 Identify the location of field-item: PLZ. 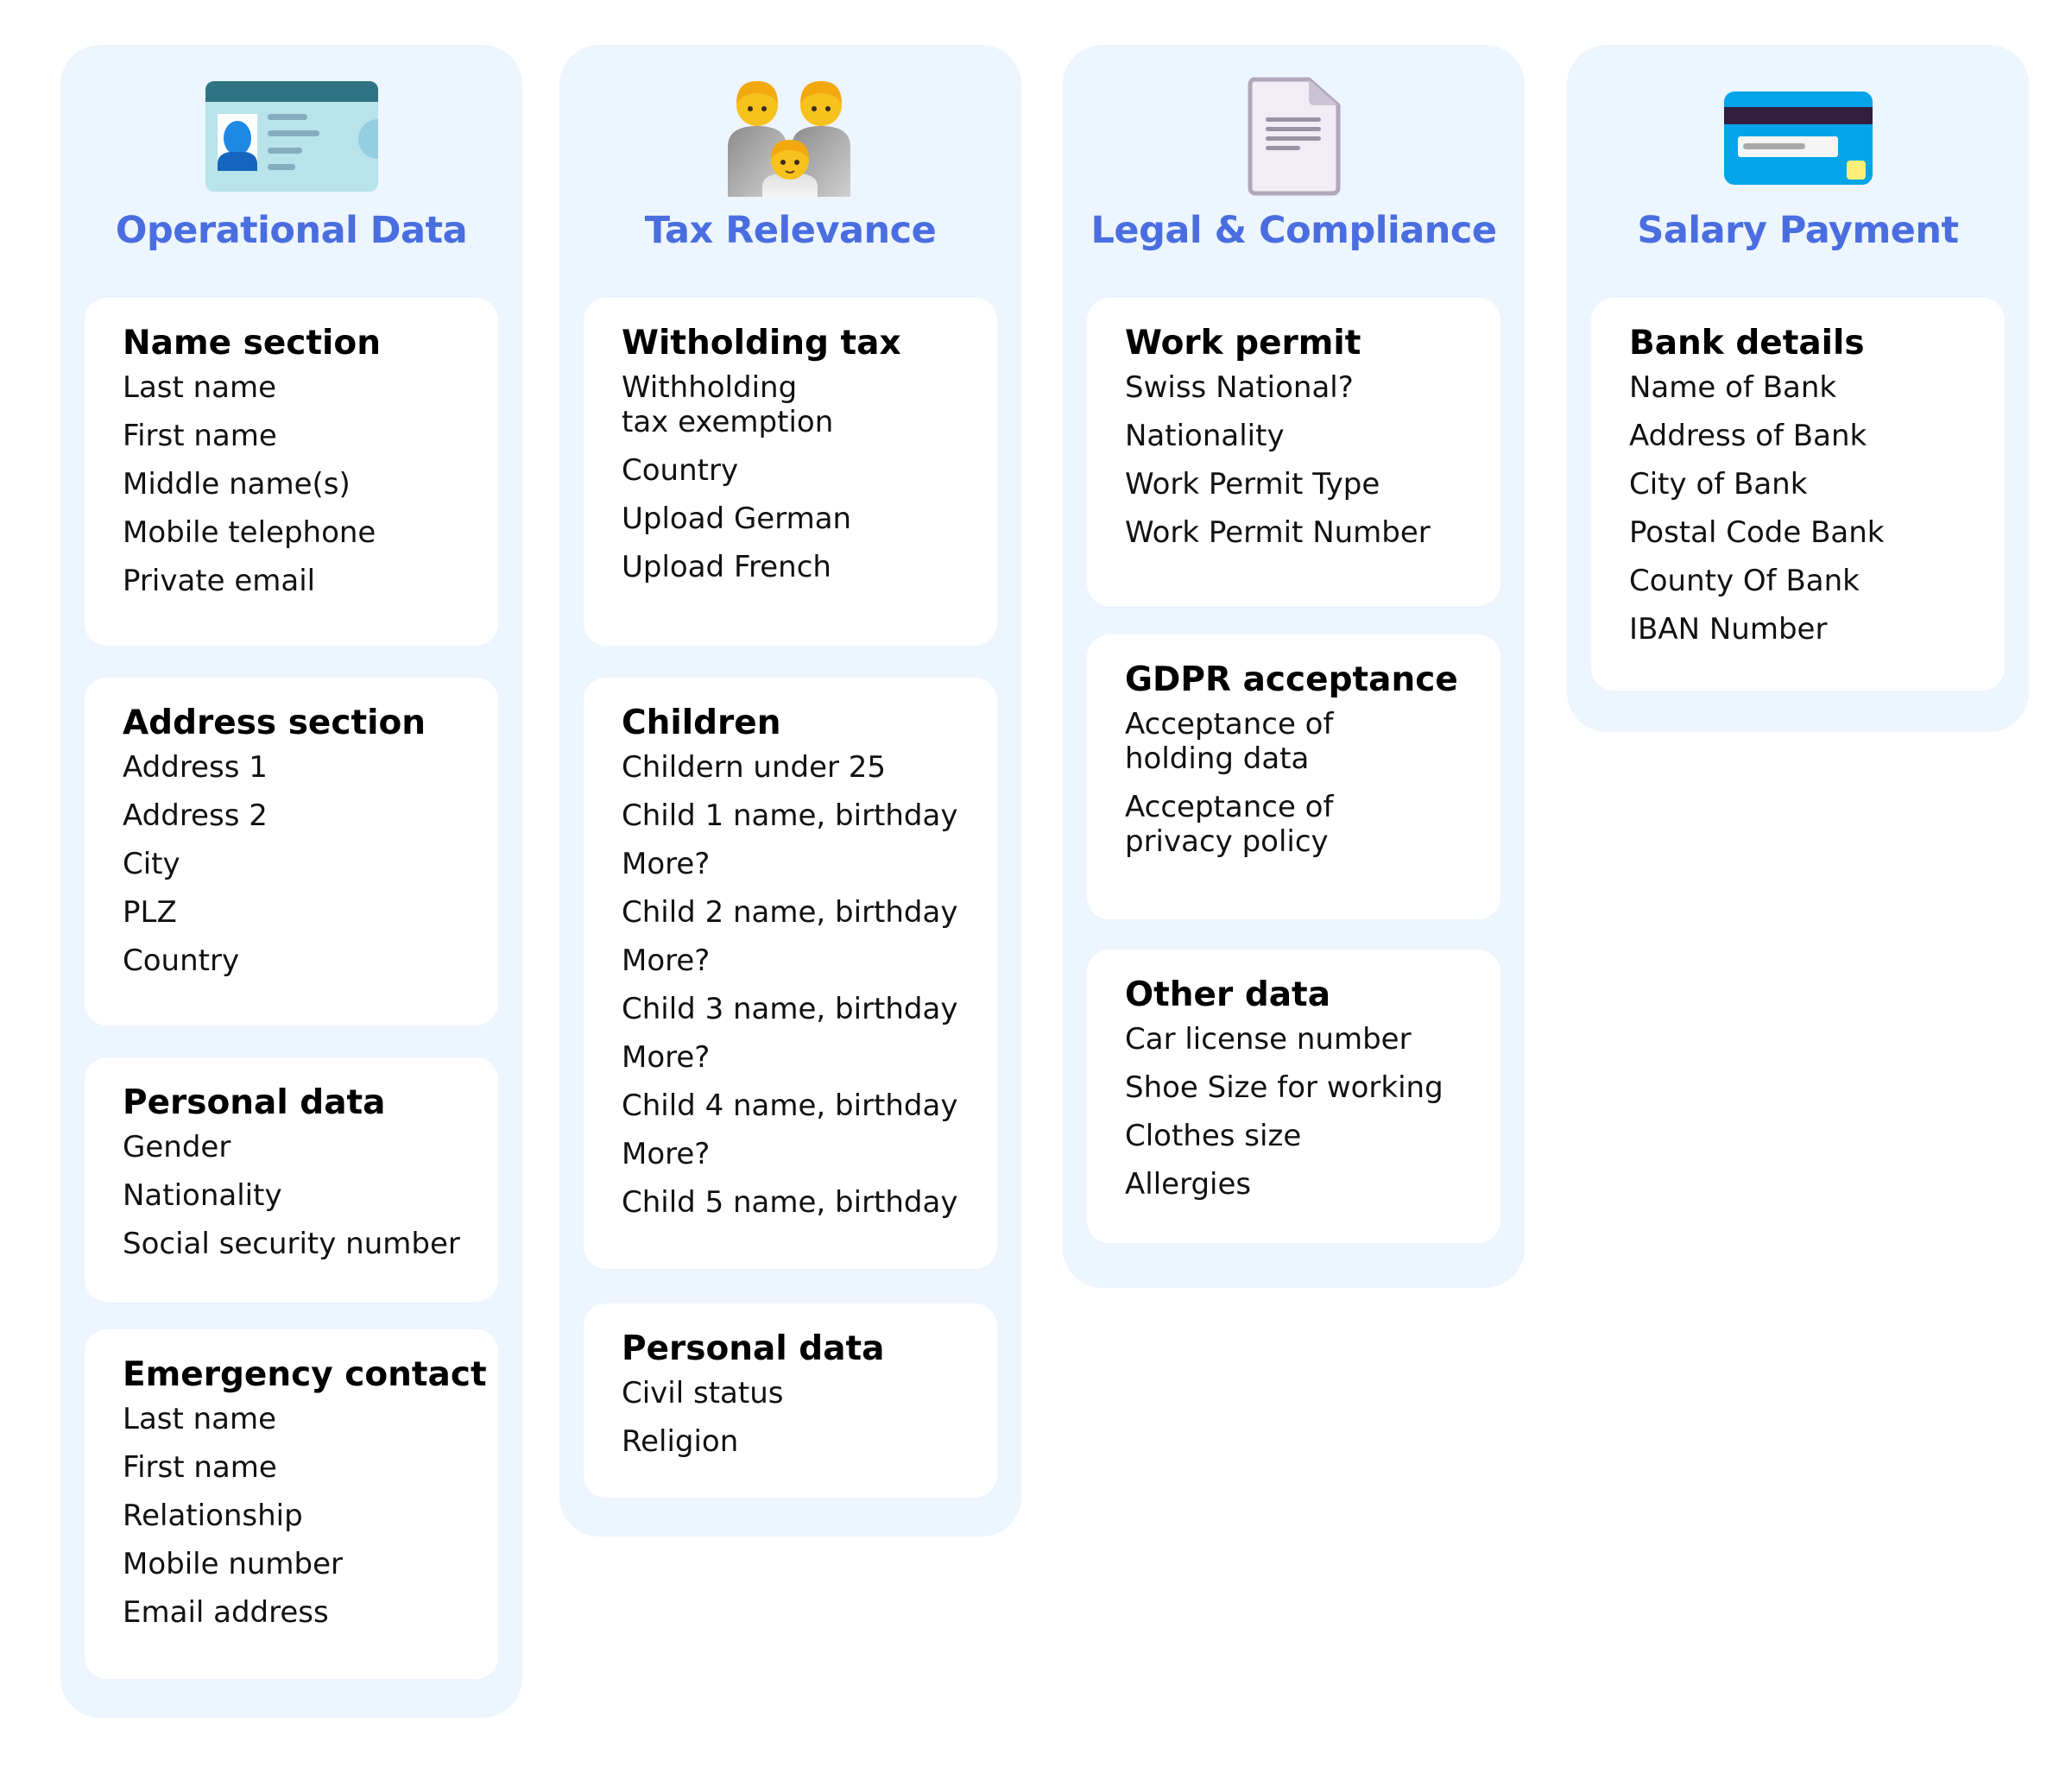
(150, 912).